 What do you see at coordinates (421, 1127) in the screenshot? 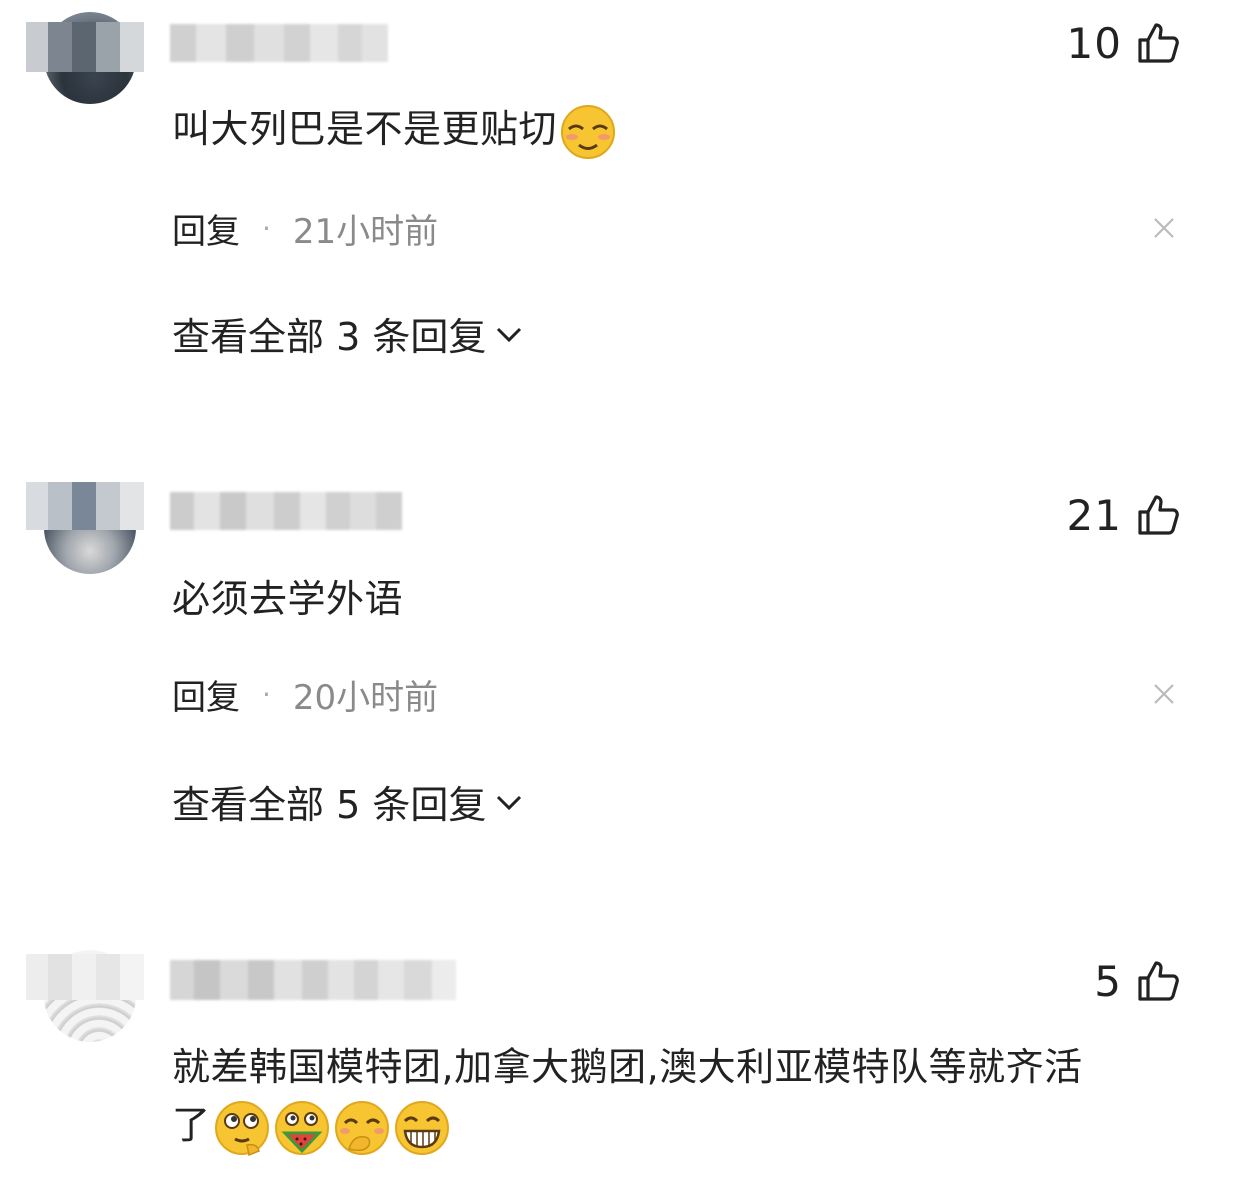
I see `grinning-face-emoji` at bounding box center [421, 1127].